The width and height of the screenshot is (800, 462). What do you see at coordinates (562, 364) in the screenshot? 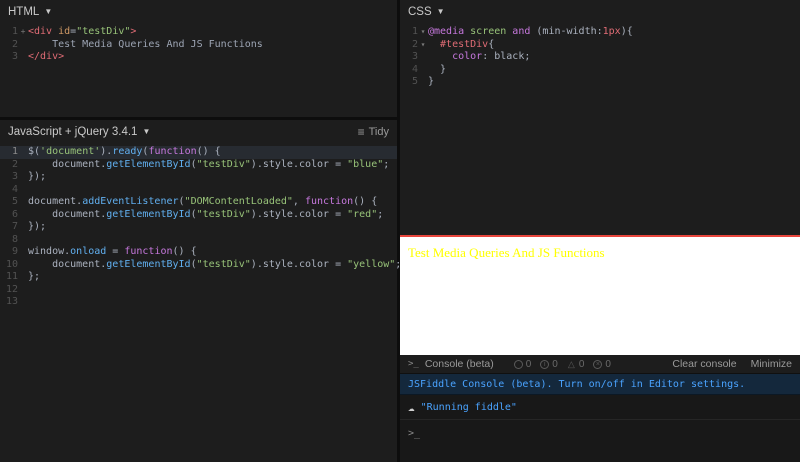
I see `console-filter-counts: 0 0 0 0` at bounding box center [562, 364].